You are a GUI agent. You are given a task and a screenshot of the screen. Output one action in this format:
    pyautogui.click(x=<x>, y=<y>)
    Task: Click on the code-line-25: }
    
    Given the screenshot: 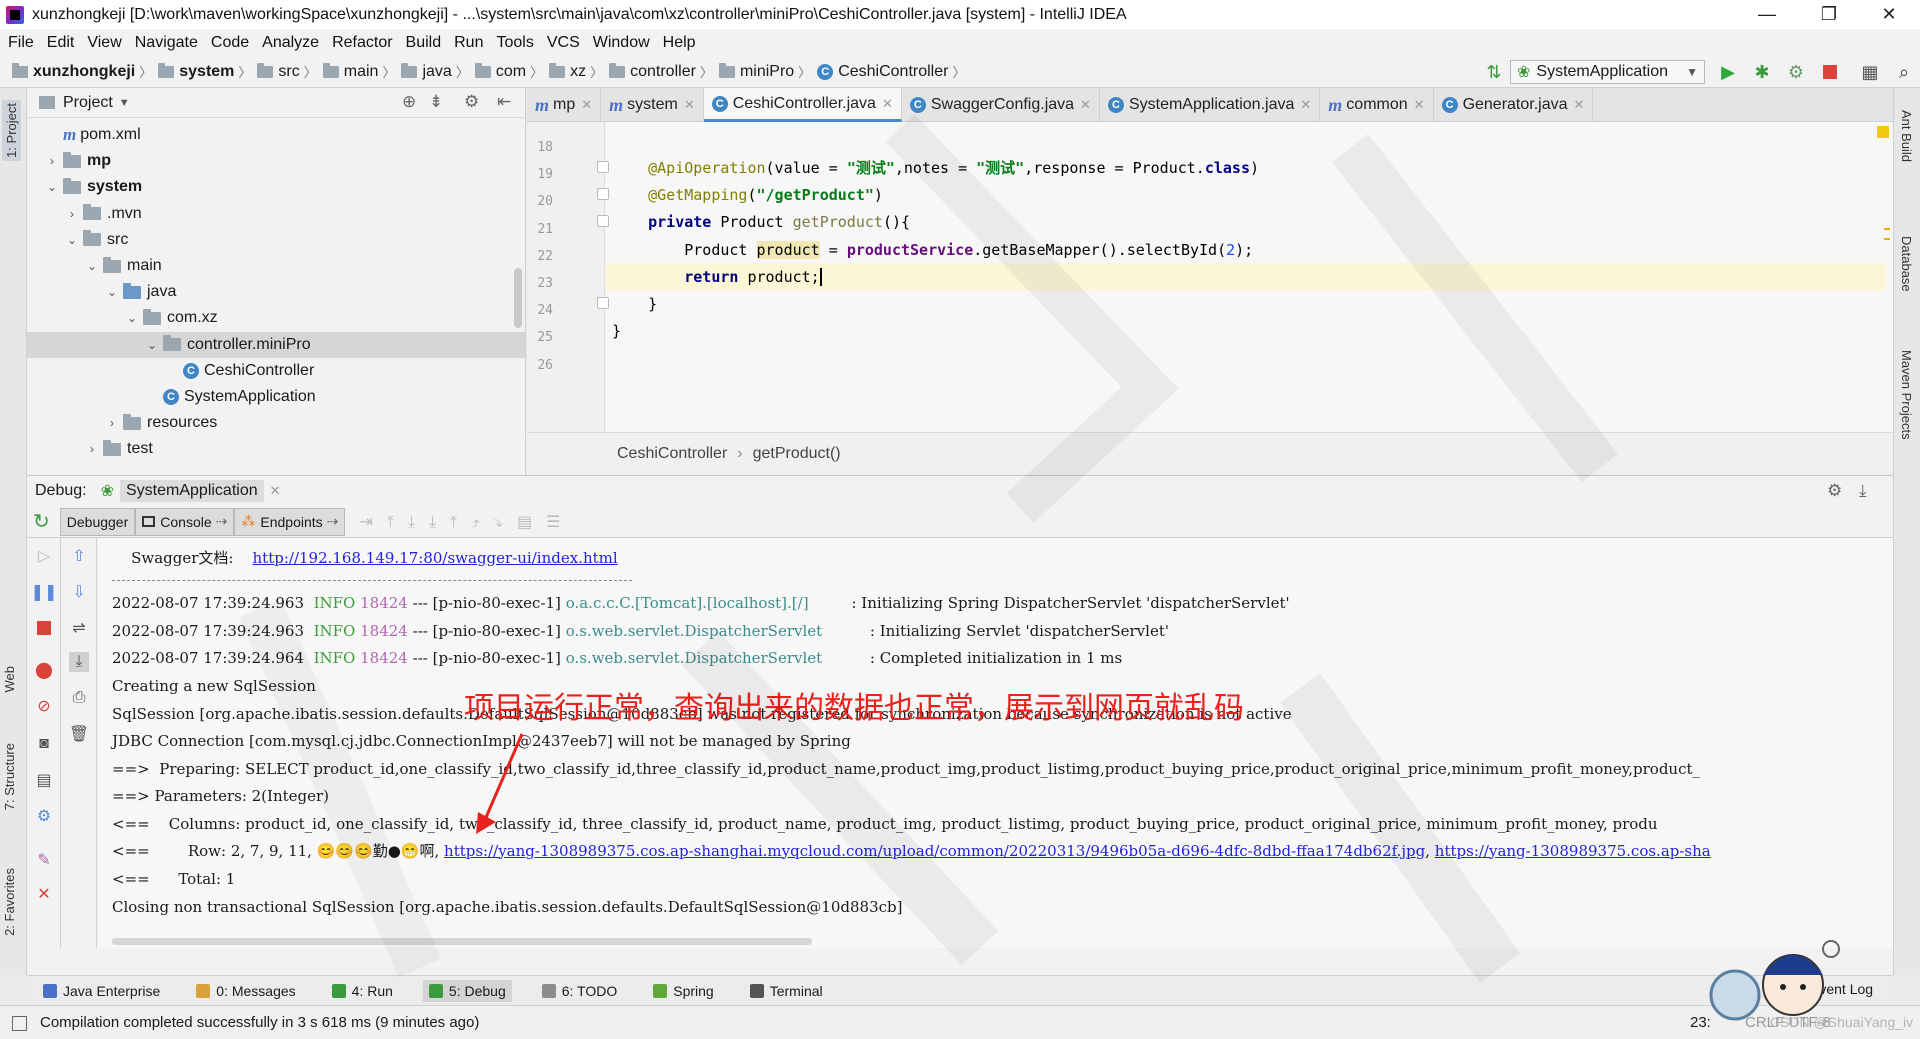 What is the action you would take?
    pyautogui.click(x=616, y=330)
    